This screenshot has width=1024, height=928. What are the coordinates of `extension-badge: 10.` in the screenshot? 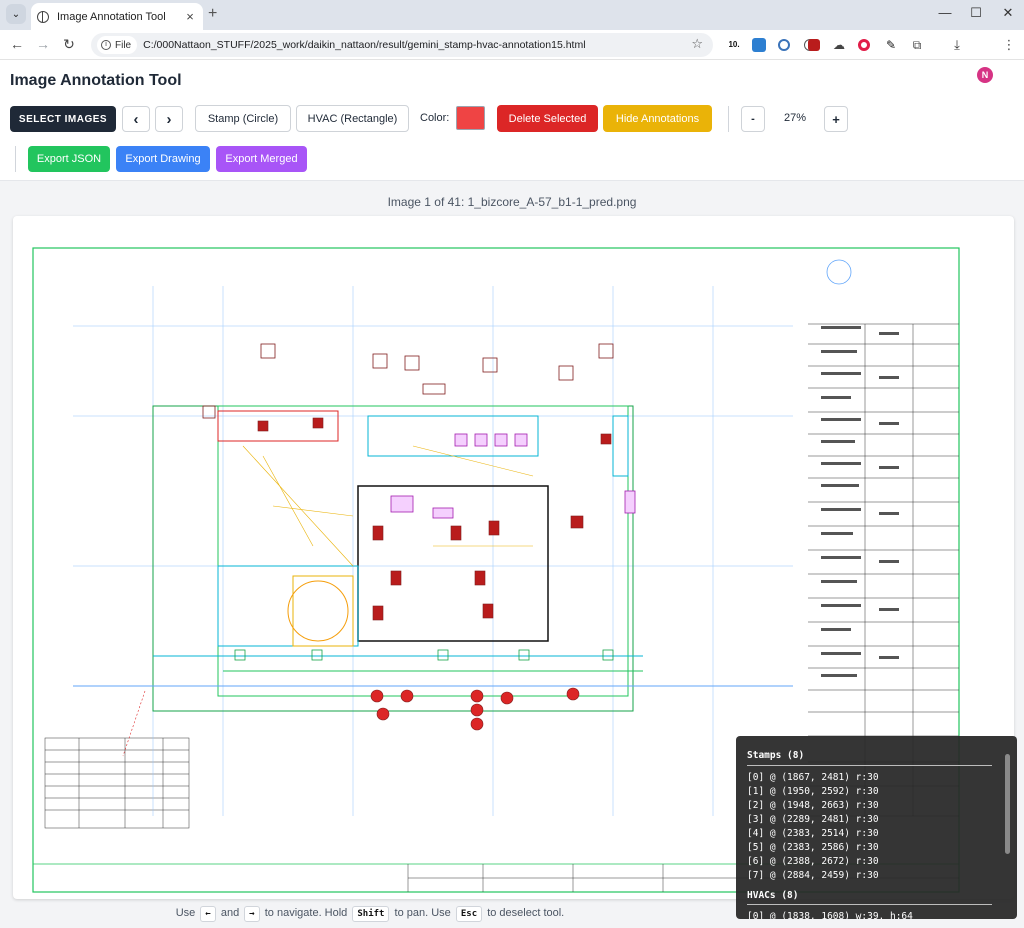 It's located at (734, 45).